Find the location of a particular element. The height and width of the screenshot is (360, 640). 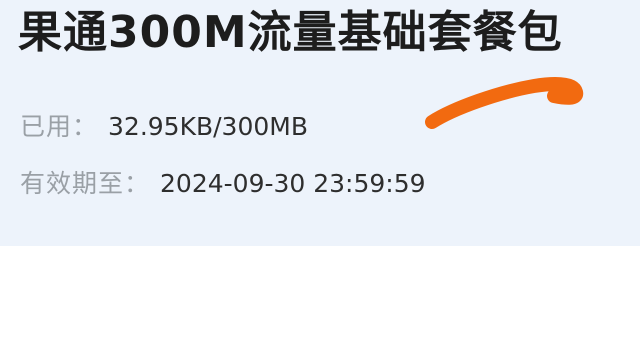

used-label: 已用： is located at coordinates (59, 126).